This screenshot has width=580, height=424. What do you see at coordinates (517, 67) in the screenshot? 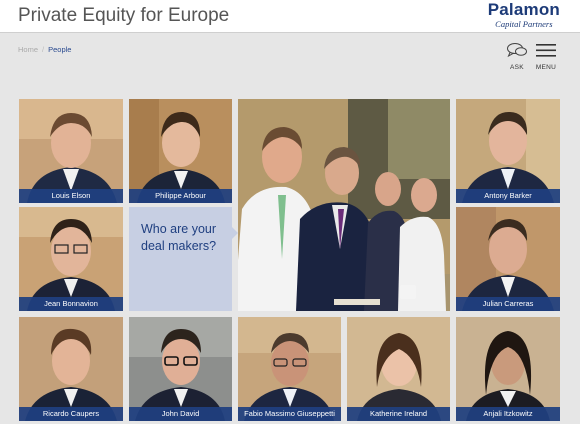
I see `ask-label: ASK` at bounding box center [517, 67].